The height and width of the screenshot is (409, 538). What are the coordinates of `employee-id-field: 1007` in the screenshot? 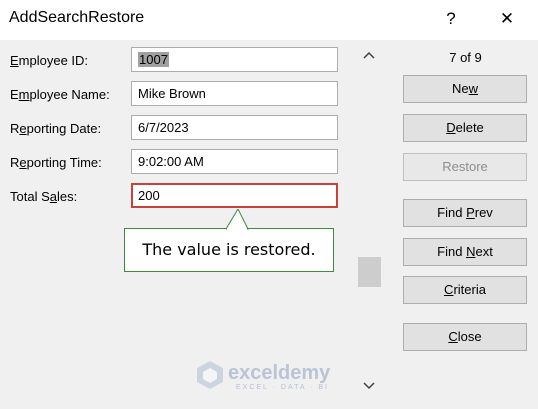 It's located at (234, 59).